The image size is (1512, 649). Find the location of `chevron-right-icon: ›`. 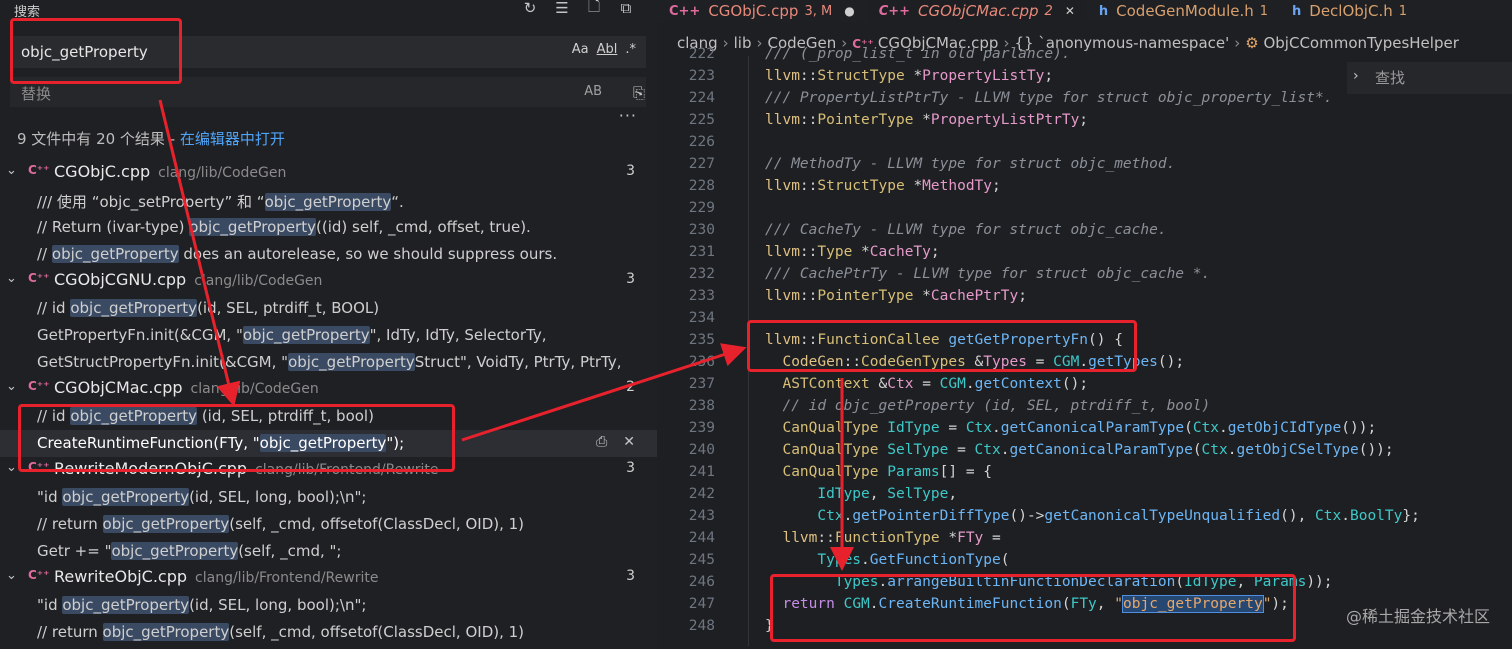

chevron-right-icon: › is located at coordinates (1356, 76).